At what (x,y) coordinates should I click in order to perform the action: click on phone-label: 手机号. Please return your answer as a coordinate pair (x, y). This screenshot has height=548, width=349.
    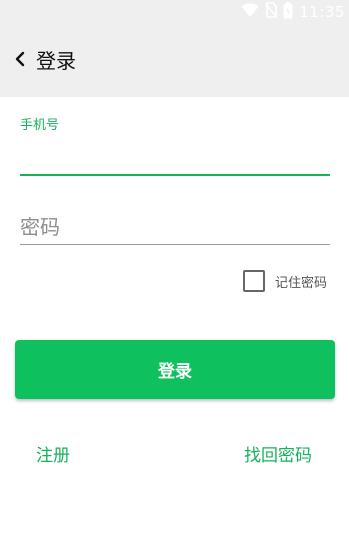
    Looking at the image, I should click on (40, 125).